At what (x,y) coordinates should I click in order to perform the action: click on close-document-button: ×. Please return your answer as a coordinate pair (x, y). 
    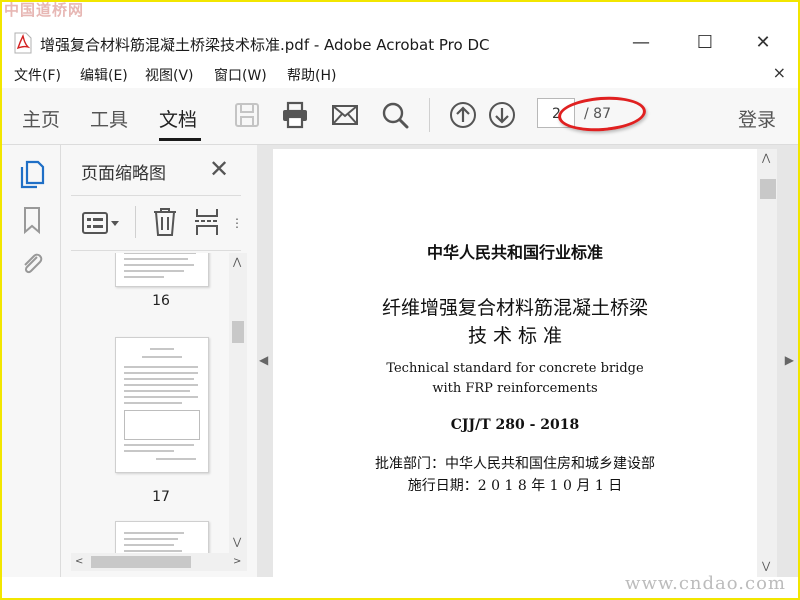
    Looking at the image, I should click on (779, 72).